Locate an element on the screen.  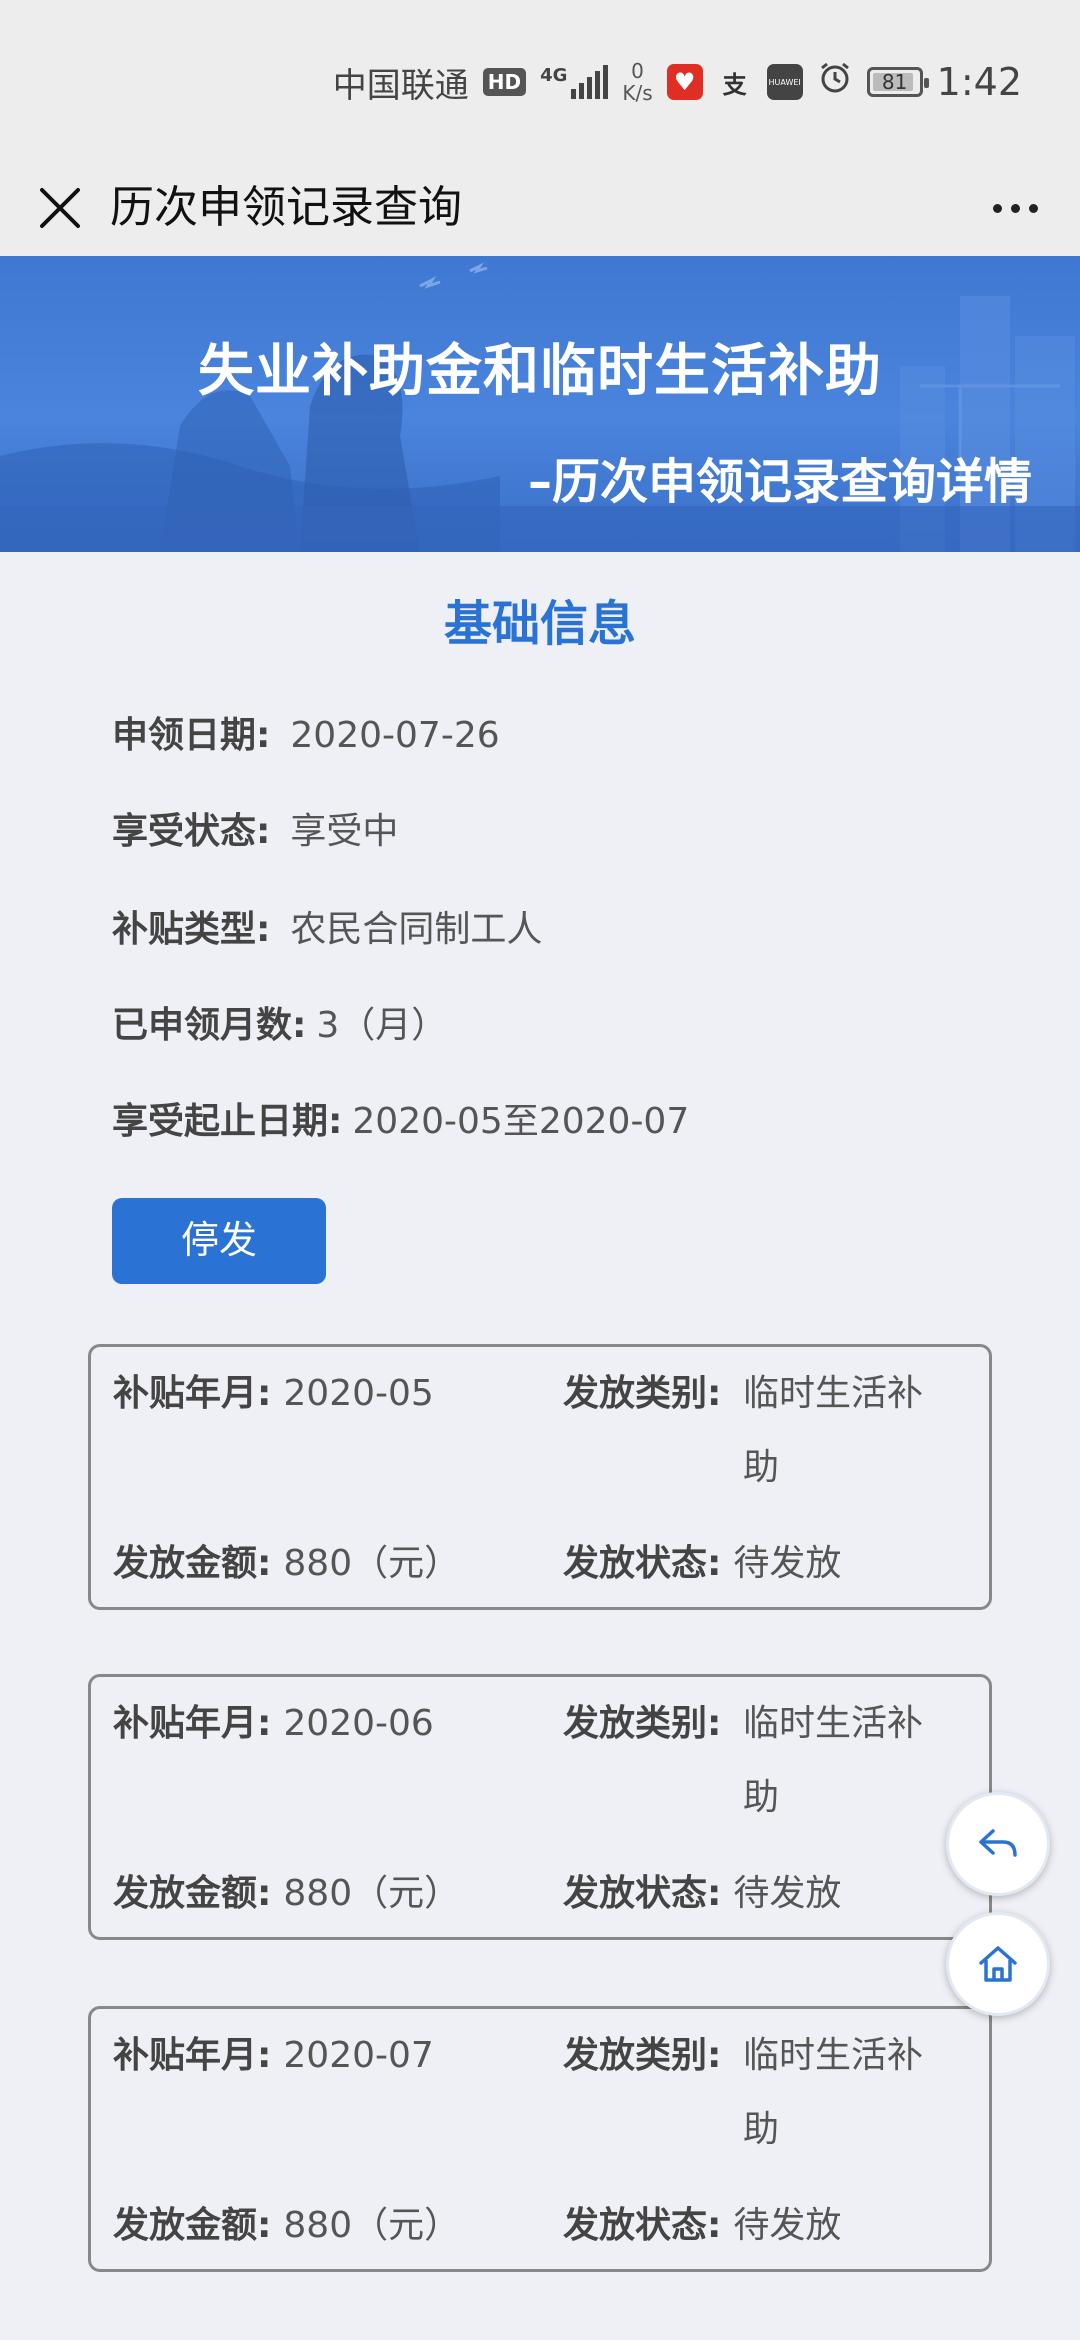
status-bar: 中国联通 HD 4G 0 K/s ♥ 支 HUAWEI 81 1:42 is located at coordinates (540, 80).